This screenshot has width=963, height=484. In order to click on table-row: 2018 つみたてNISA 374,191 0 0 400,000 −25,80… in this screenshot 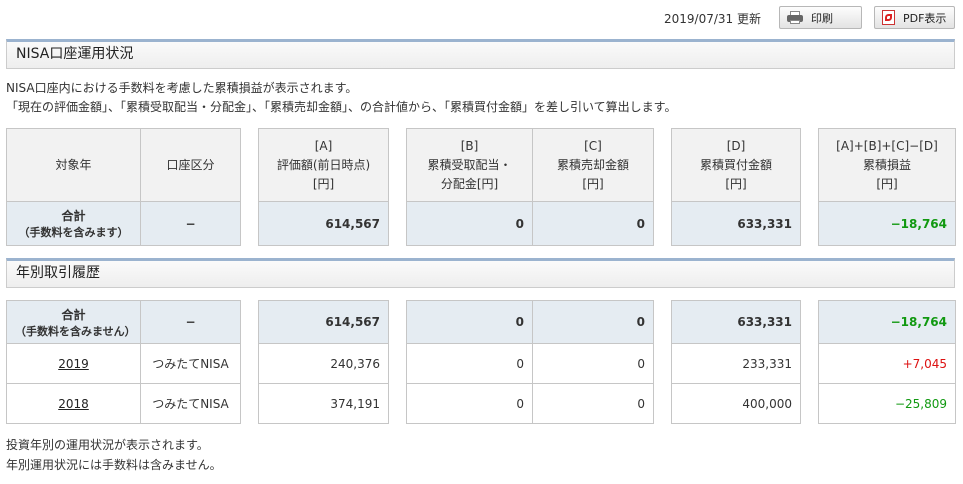, I will do `click(481, 403)`.